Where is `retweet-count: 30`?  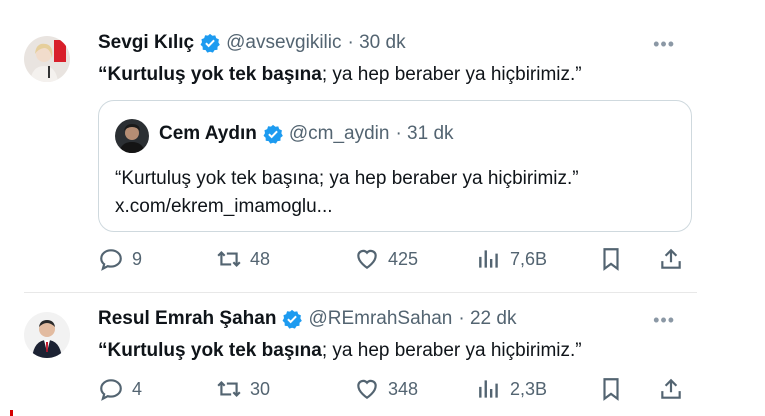 retweet-count: 30 is located at coordinates (260, 388).